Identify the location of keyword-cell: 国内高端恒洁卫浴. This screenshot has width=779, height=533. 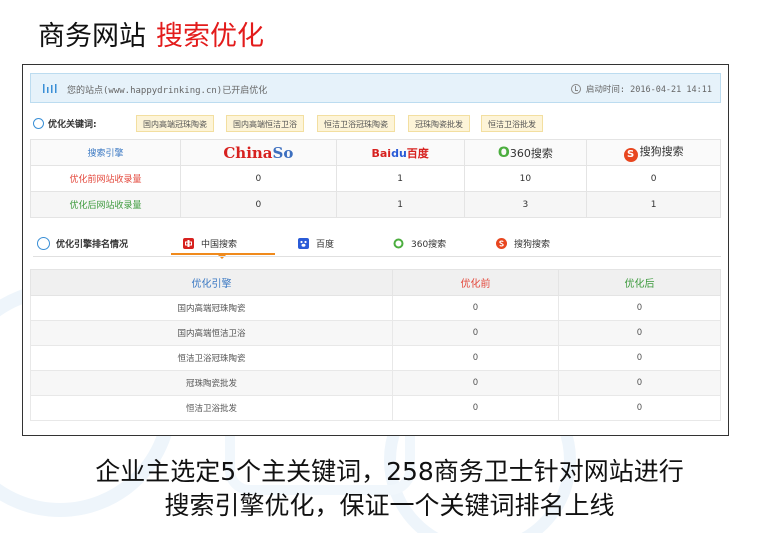
(211, 333).